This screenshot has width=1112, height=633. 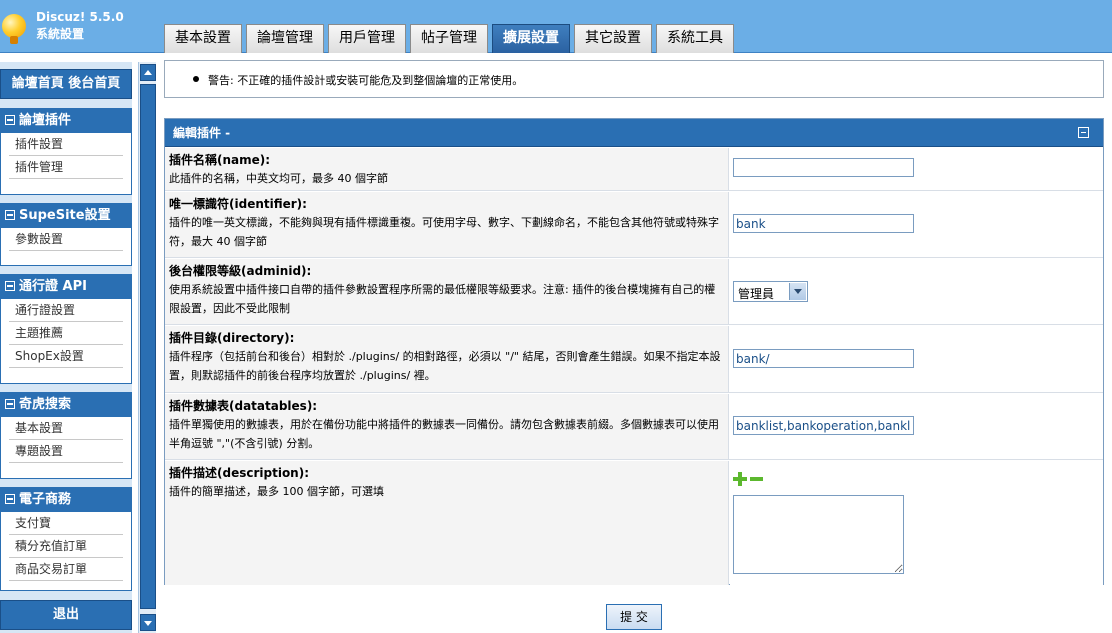 What do you see at coordinates (531, 39) in the screenshot?
I see `tab-extension-settings: 擴展設置` at bounding box center [531, 39].